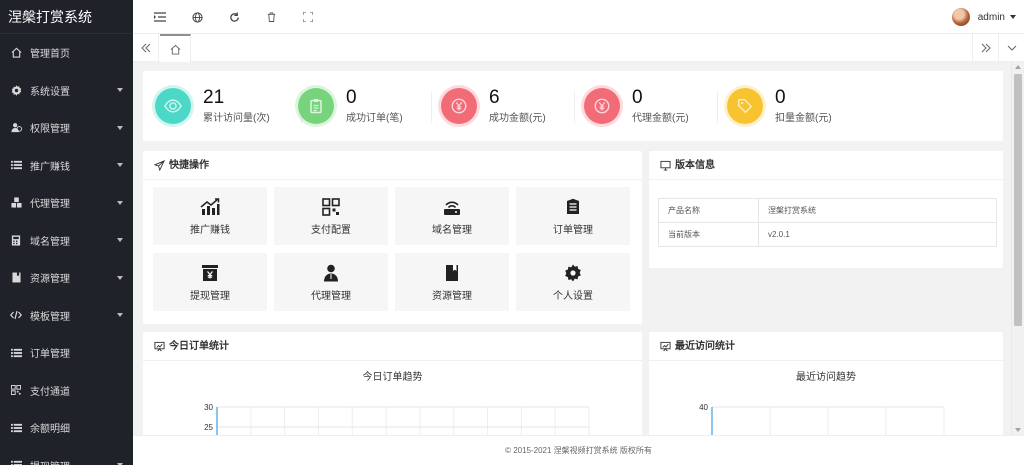 The image size is (1024, 465). I want to click on yen-box-icon, so click(210, 273).